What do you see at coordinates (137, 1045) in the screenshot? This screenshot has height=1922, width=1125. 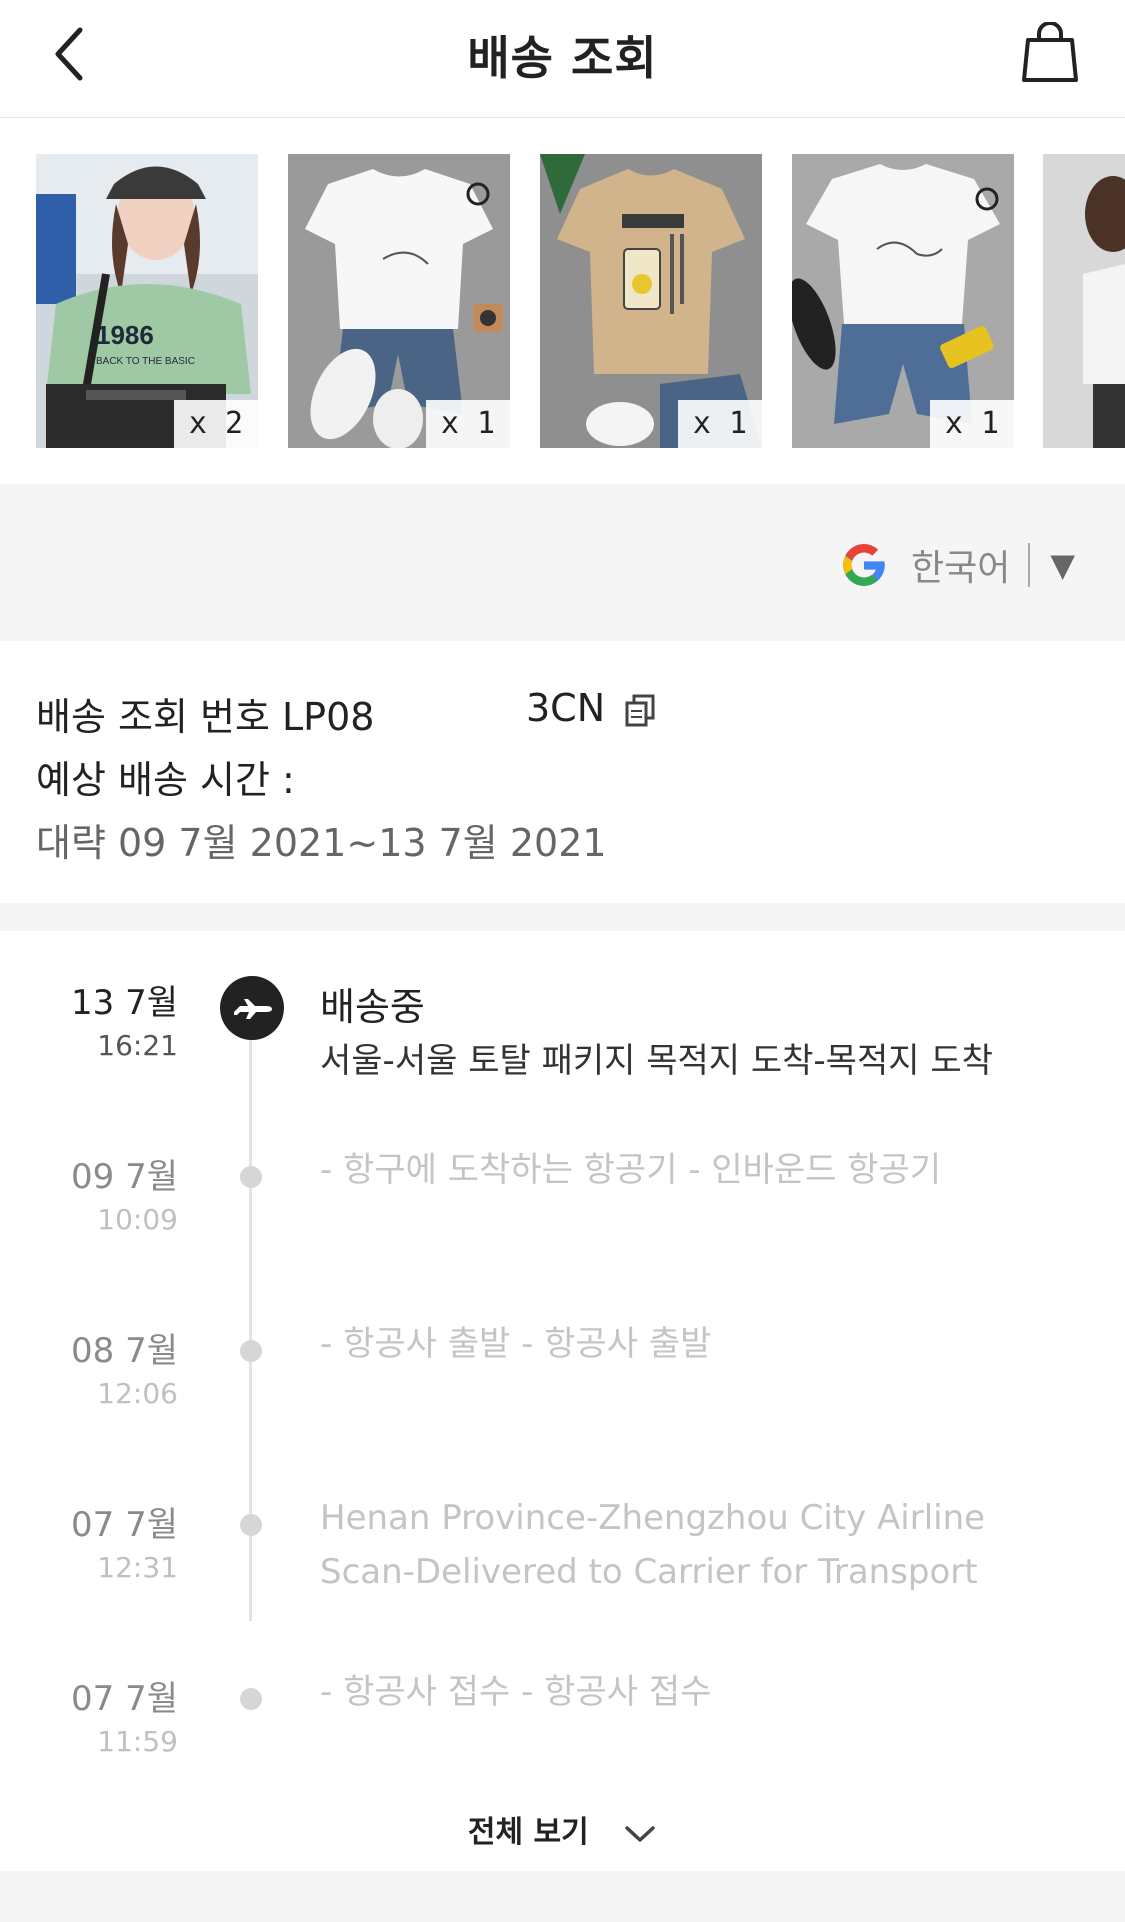 I see `event-time: 16:21` at bounding box center [137, 1045].